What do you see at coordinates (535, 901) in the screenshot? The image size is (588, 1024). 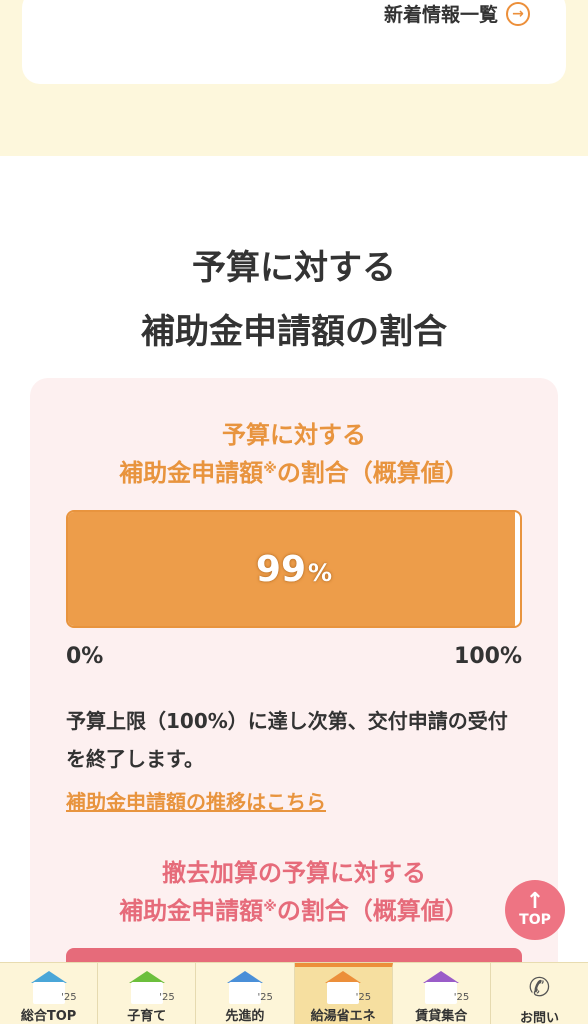 I see `arrow-up-icon: ↑` at bounding box center [535, 901].